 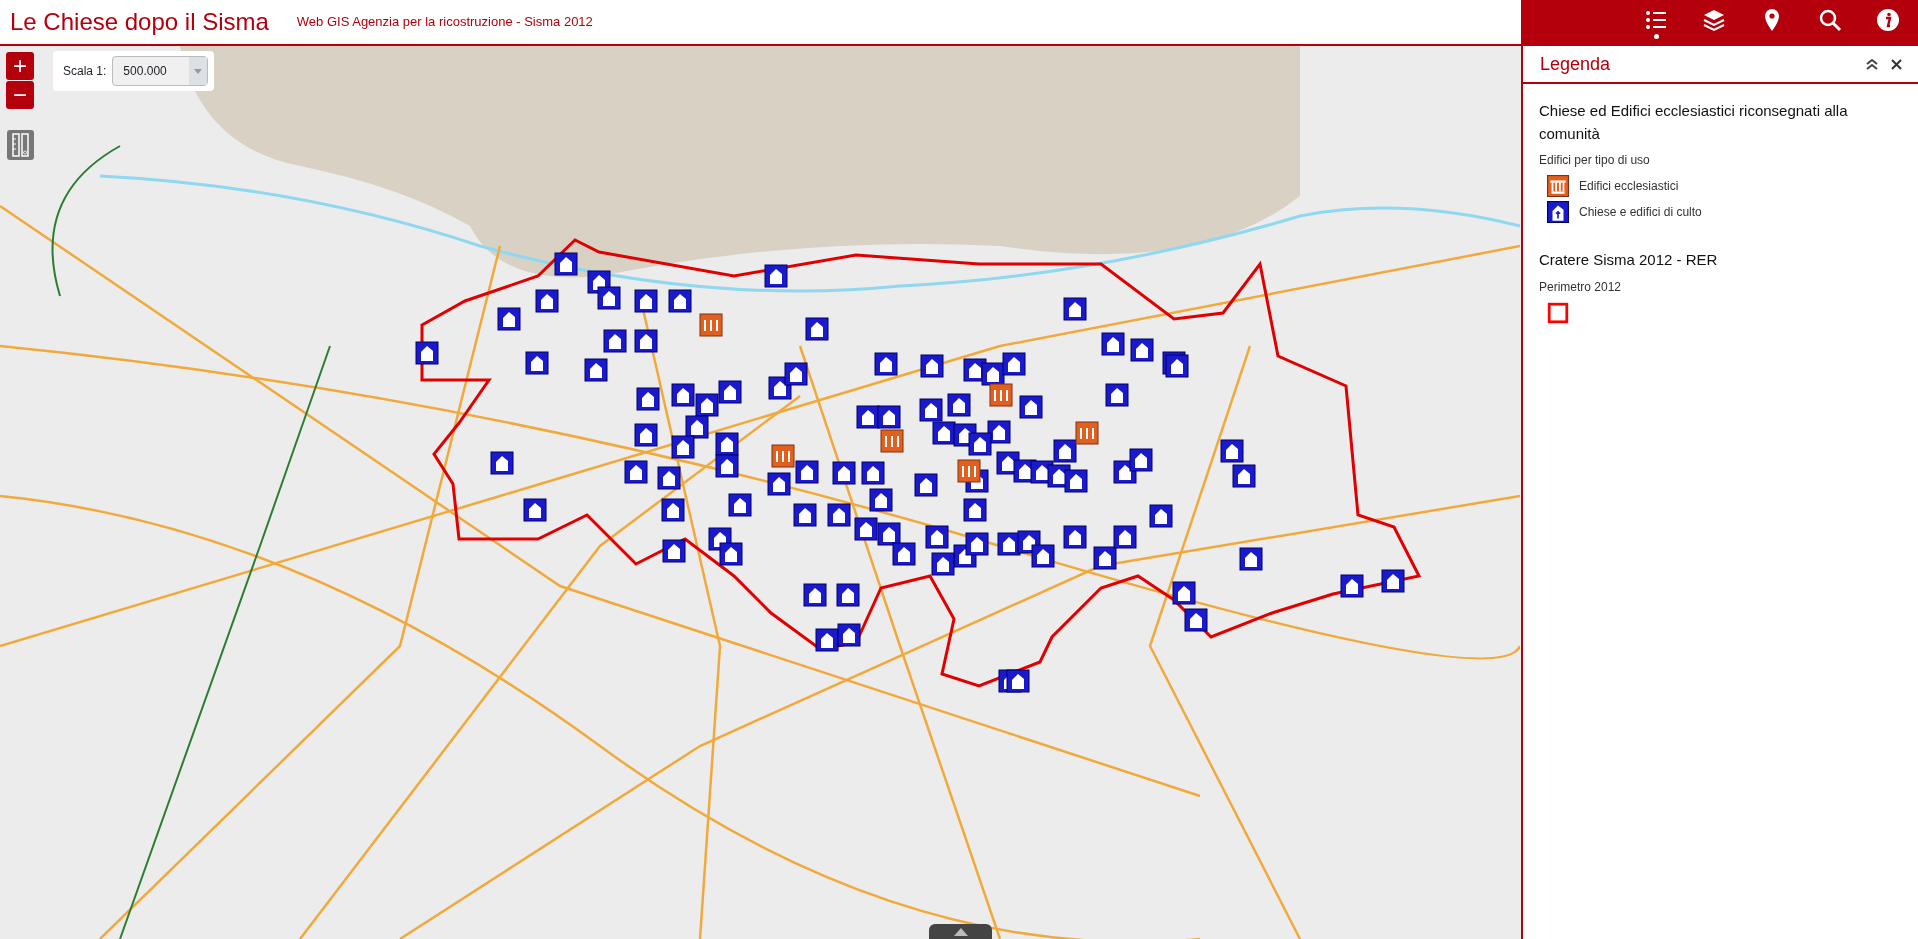 What do you see at coordinates (1576, 64) in the screenshot?
I see `panel-title: Legenda` at bounding box center [1576, 64].